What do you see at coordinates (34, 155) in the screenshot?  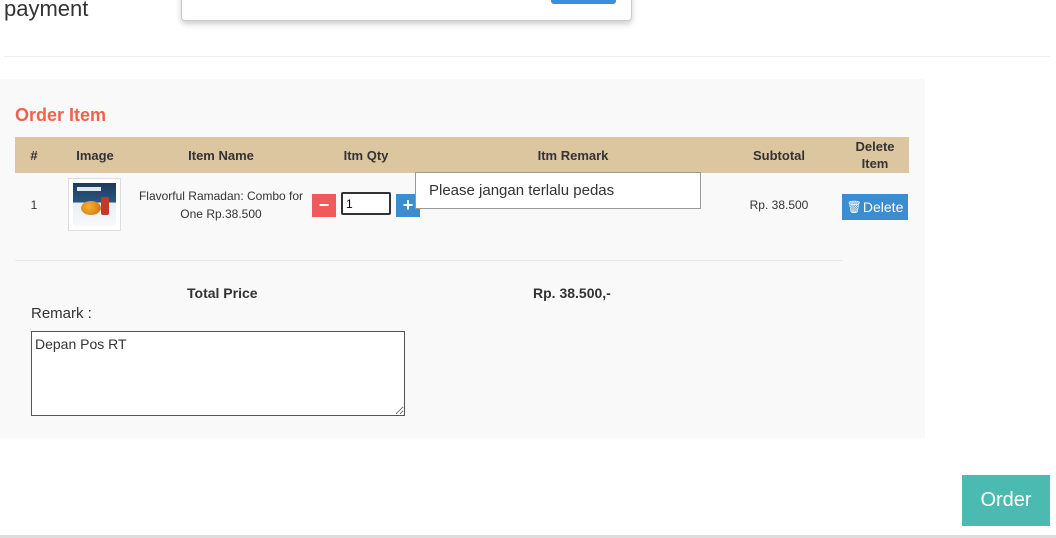 I see `column-number: #` at bounding box center [34, 155].